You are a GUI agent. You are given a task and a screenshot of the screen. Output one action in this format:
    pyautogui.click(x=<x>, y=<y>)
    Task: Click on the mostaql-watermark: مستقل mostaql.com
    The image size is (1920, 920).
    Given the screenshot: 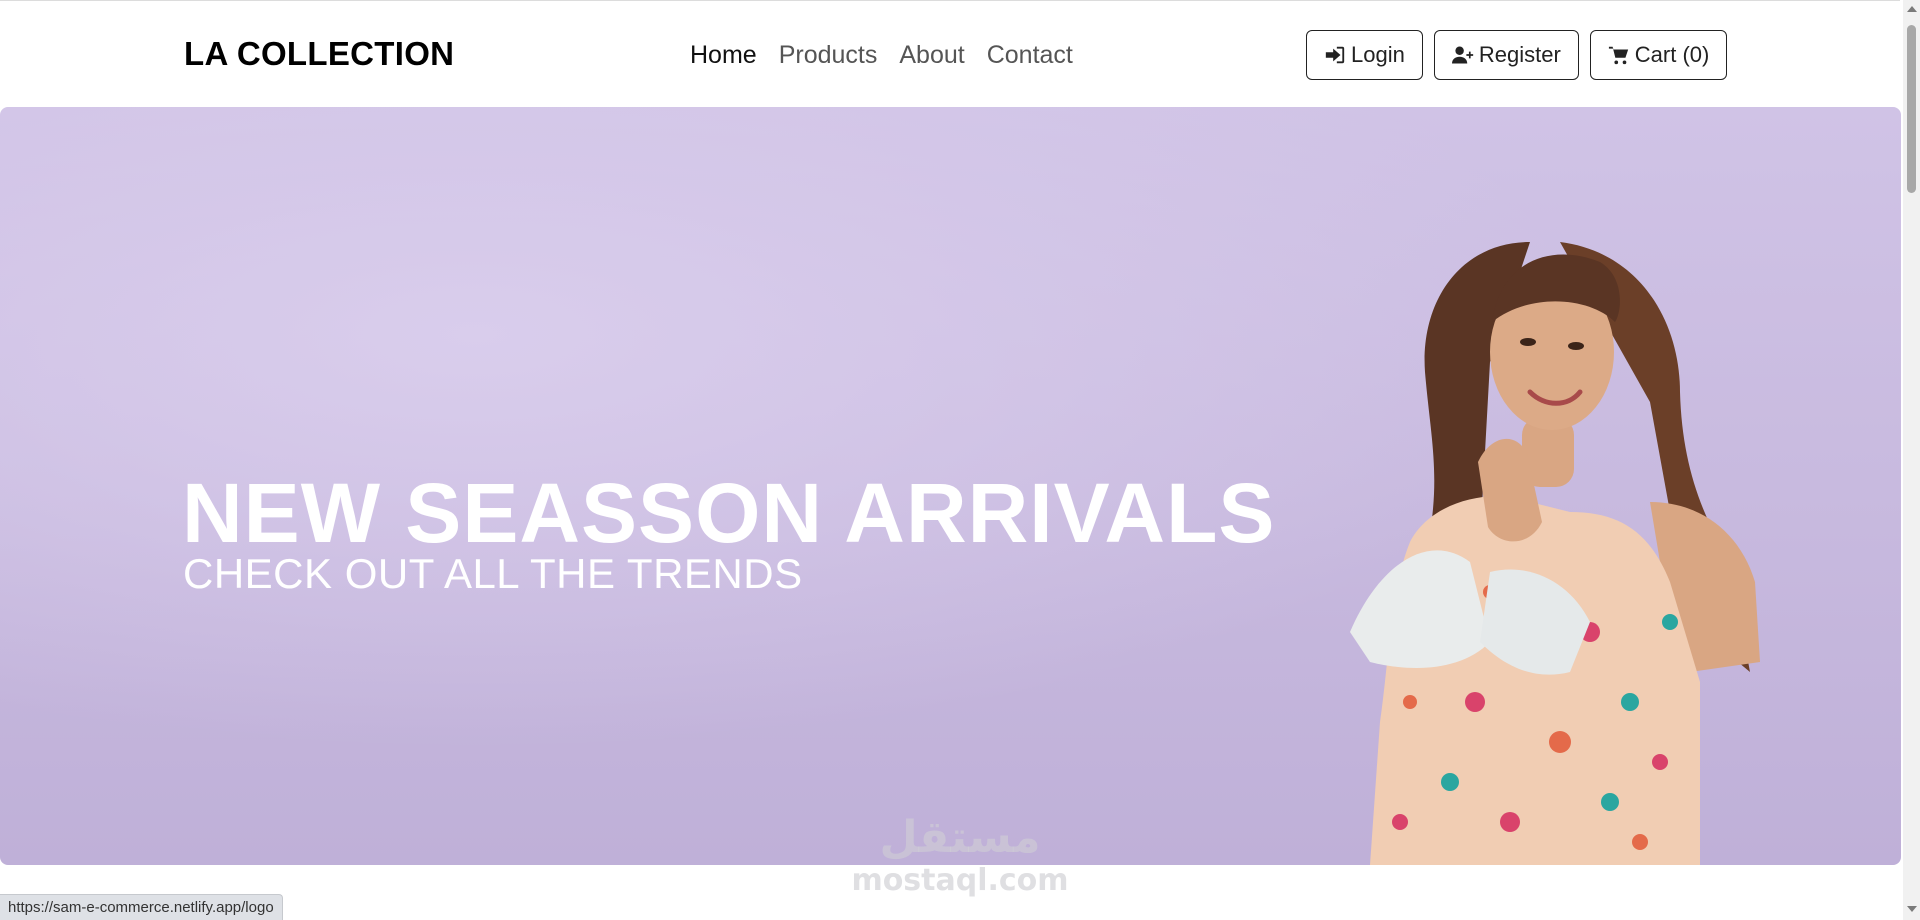 What is the action you would take?
    pyautogui.click(x=959, y=855)
    